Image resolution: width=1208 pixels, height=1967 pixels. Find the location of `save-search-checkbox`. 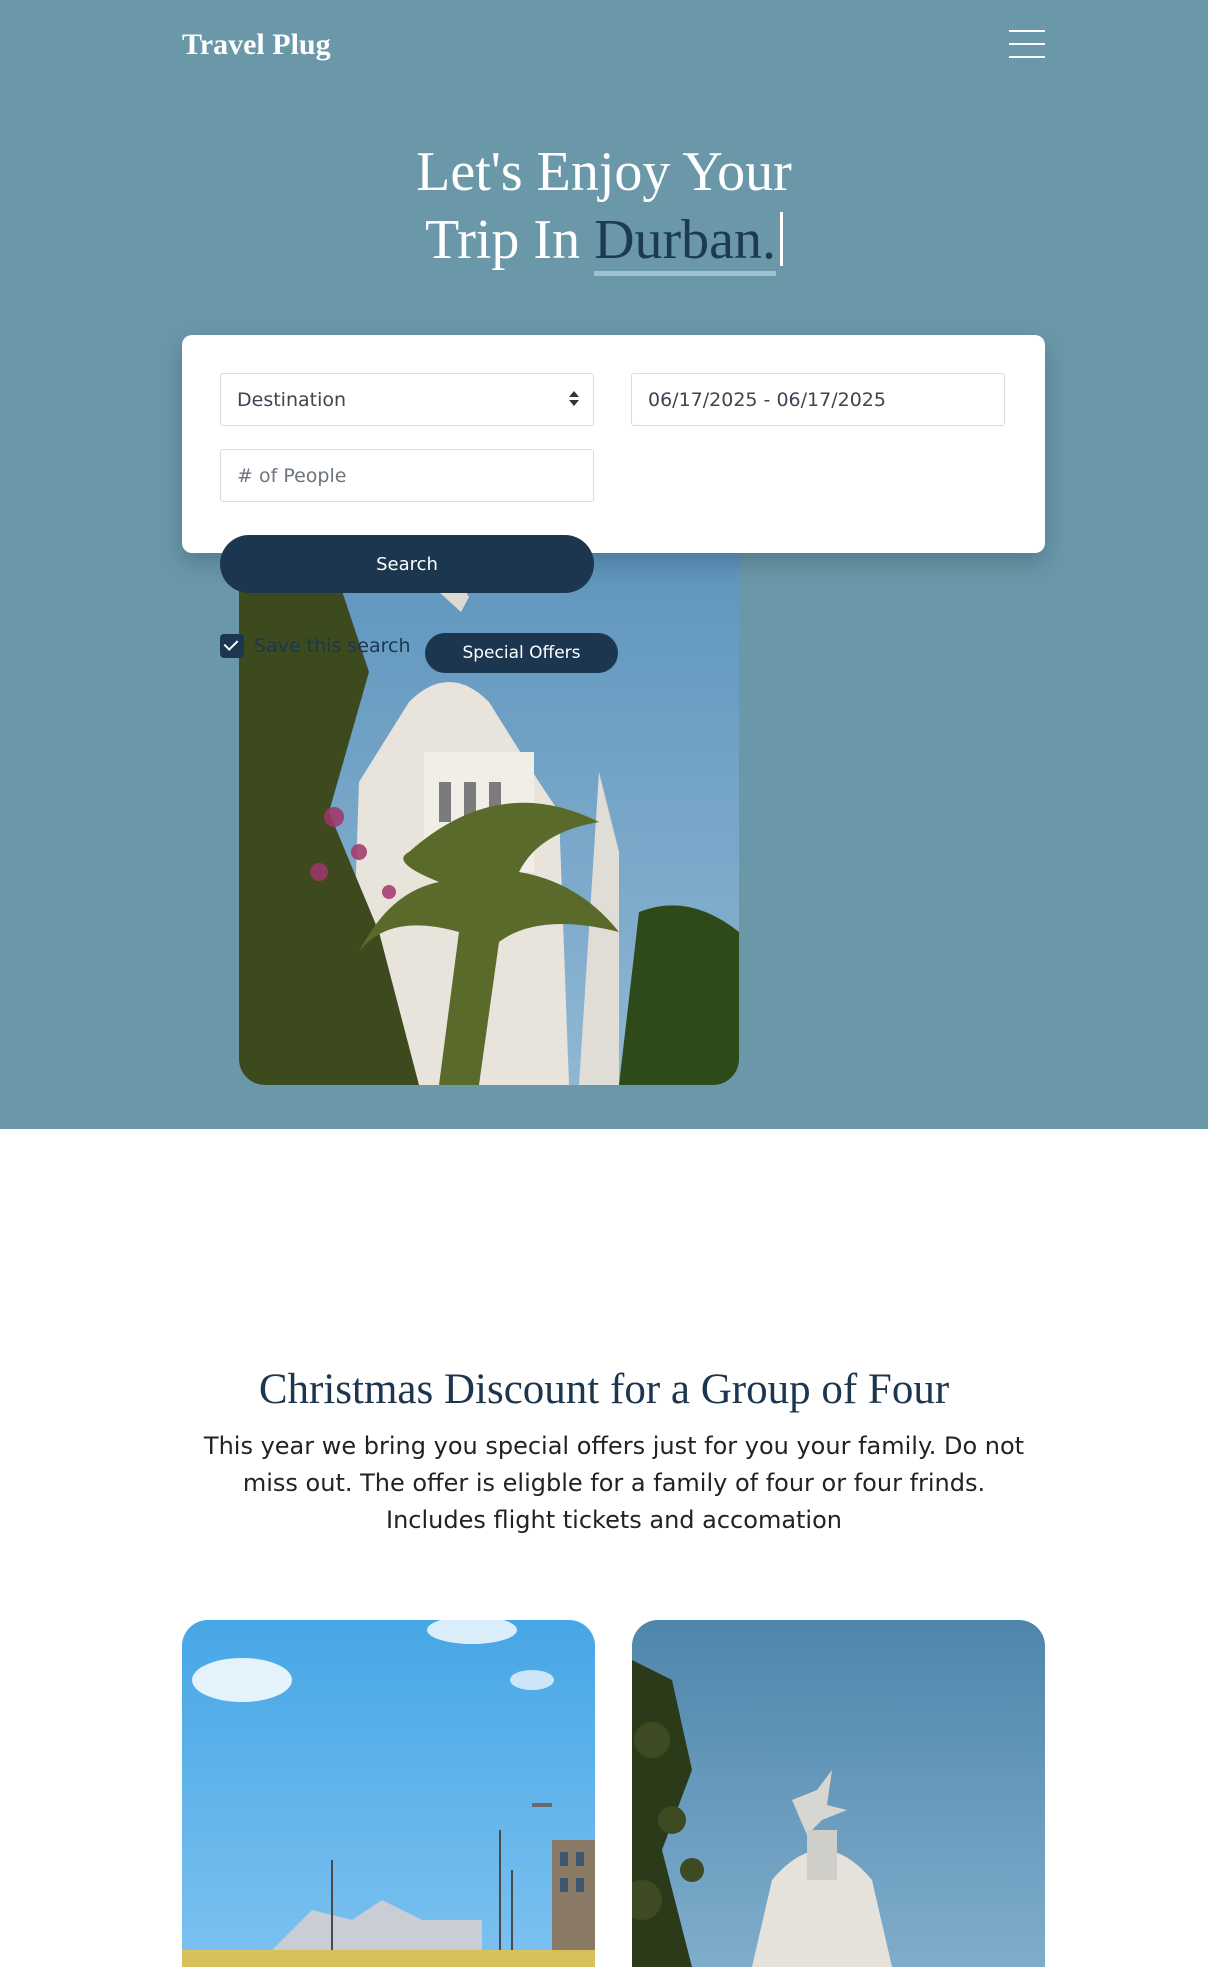

save-search-checkbox is located at coordinates (232, 646).